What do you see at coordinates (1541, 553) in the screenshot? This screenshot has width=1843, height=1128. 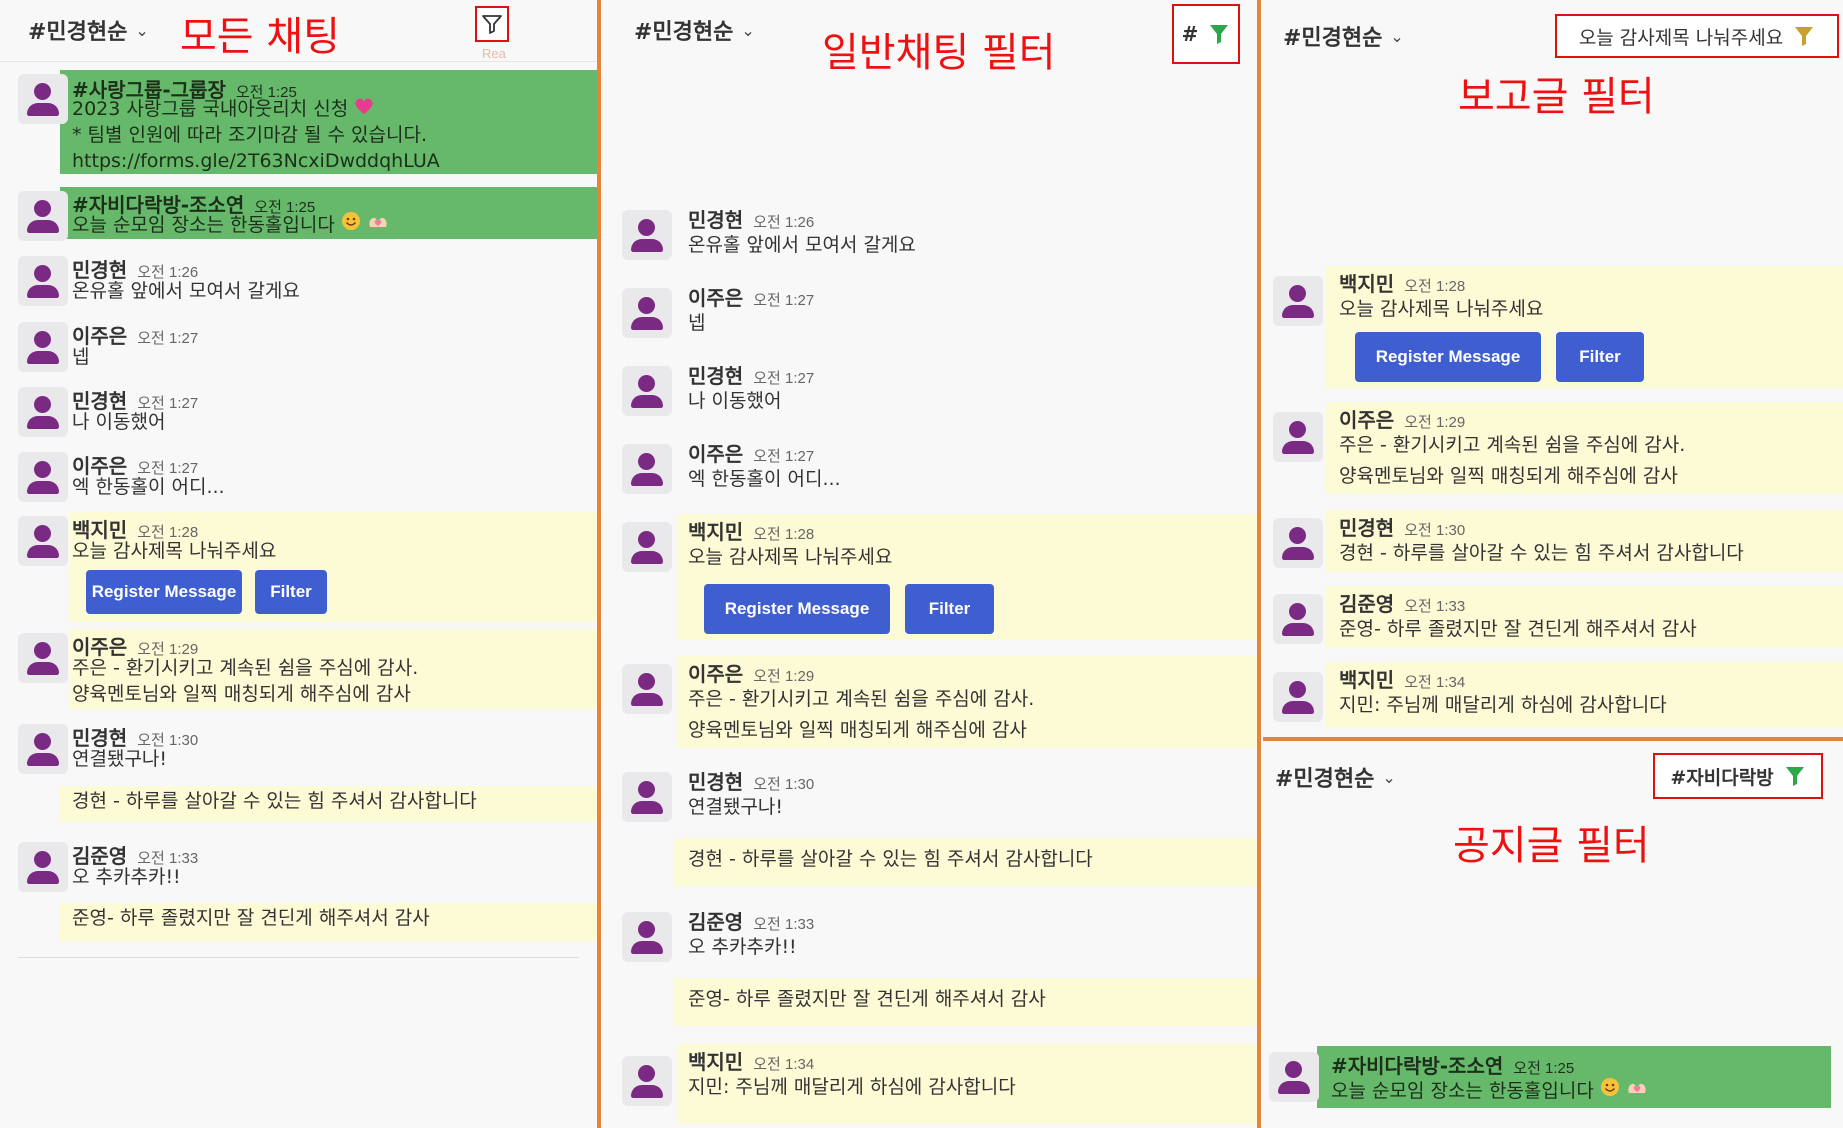 I see `message-text: 경현 - 하루를 살아갈 수 있는 힘 주셔서 감사합니다` at bounding box center [1541, 553].